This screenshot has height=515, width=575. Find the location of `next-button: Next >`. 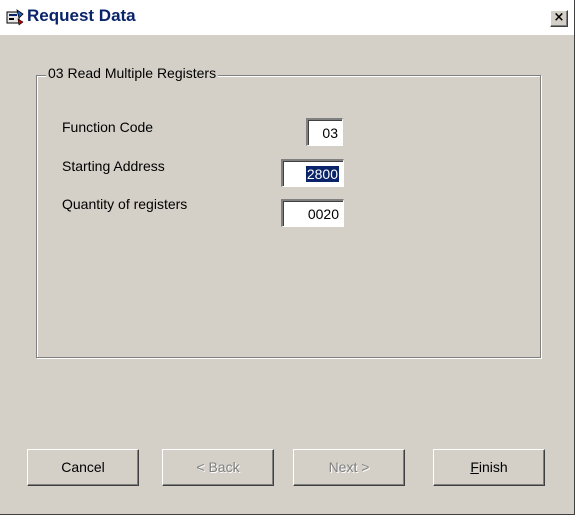

next-button: Next > is located at coordinates (349, 467).